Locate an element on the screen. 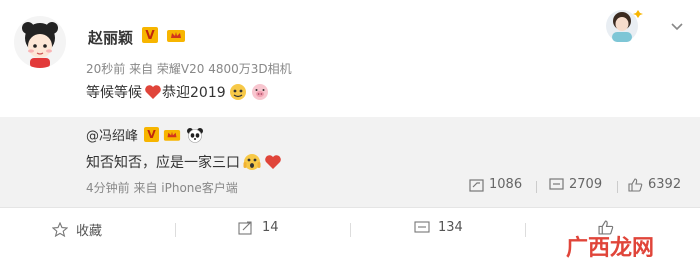  repost-count: 1086 is located at coordinates (506, 184).